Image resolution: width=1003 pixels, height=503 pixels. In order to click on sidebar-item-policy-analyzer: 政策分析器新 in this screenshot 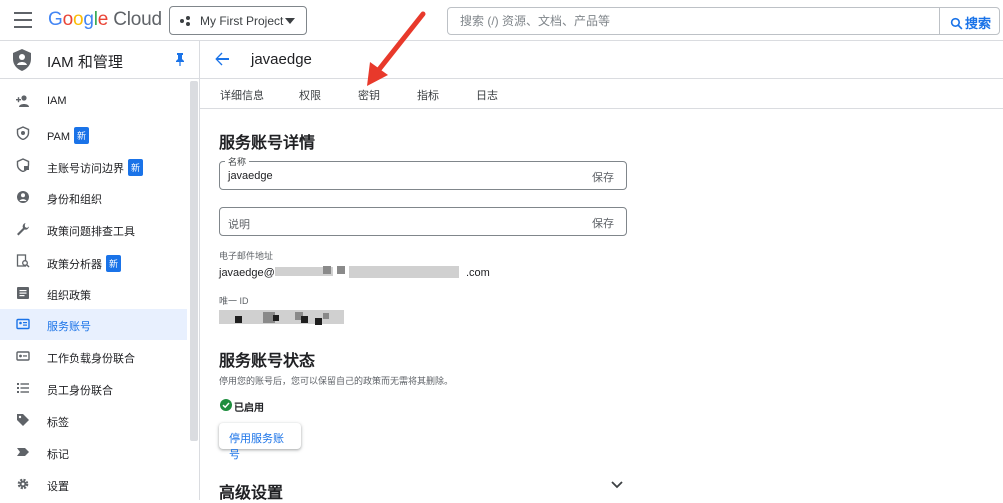, I will do `click(93, 261)`.